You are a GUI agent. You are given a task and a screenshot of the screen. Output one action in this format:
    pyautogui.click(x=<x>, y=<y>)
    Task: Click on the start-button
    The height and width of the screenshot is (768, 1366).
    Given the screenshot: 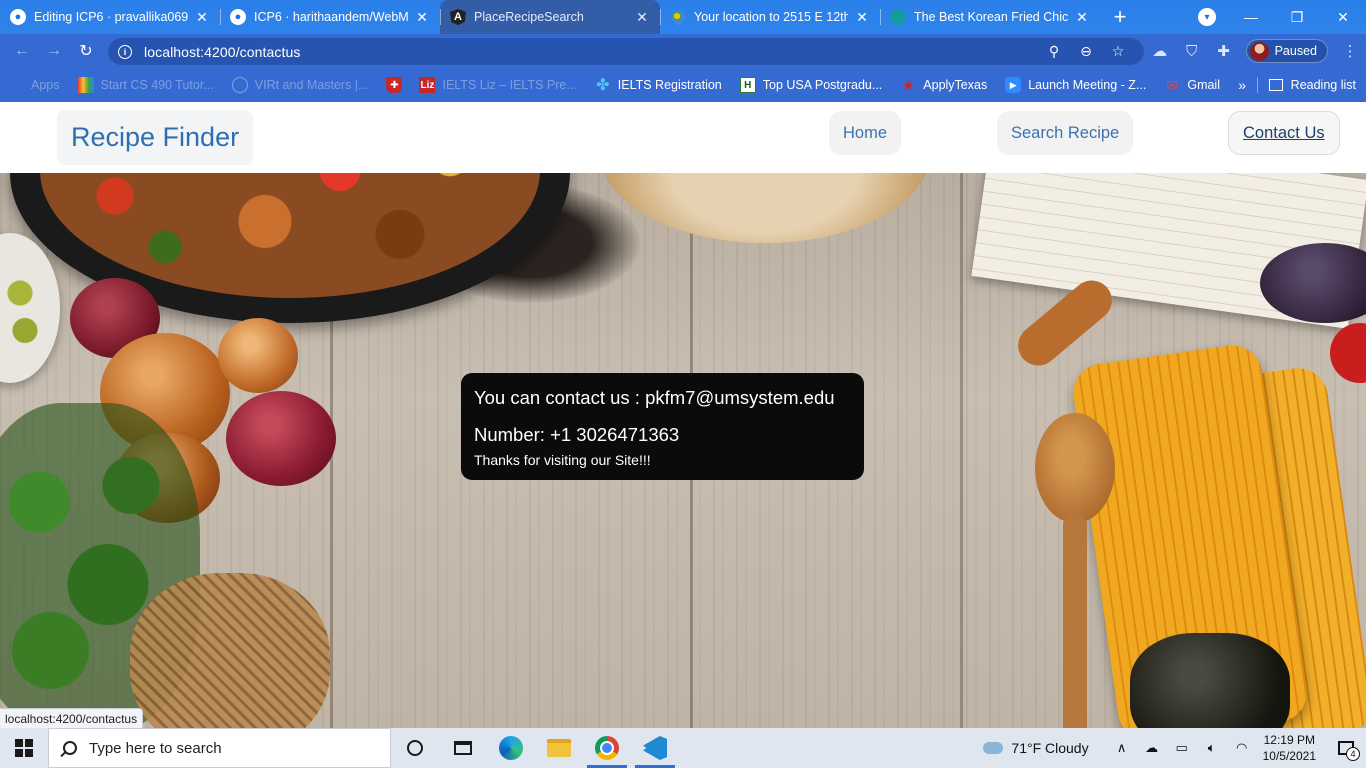 What is the action you would take?
    pyautogui.click(x=24, y=748)
    